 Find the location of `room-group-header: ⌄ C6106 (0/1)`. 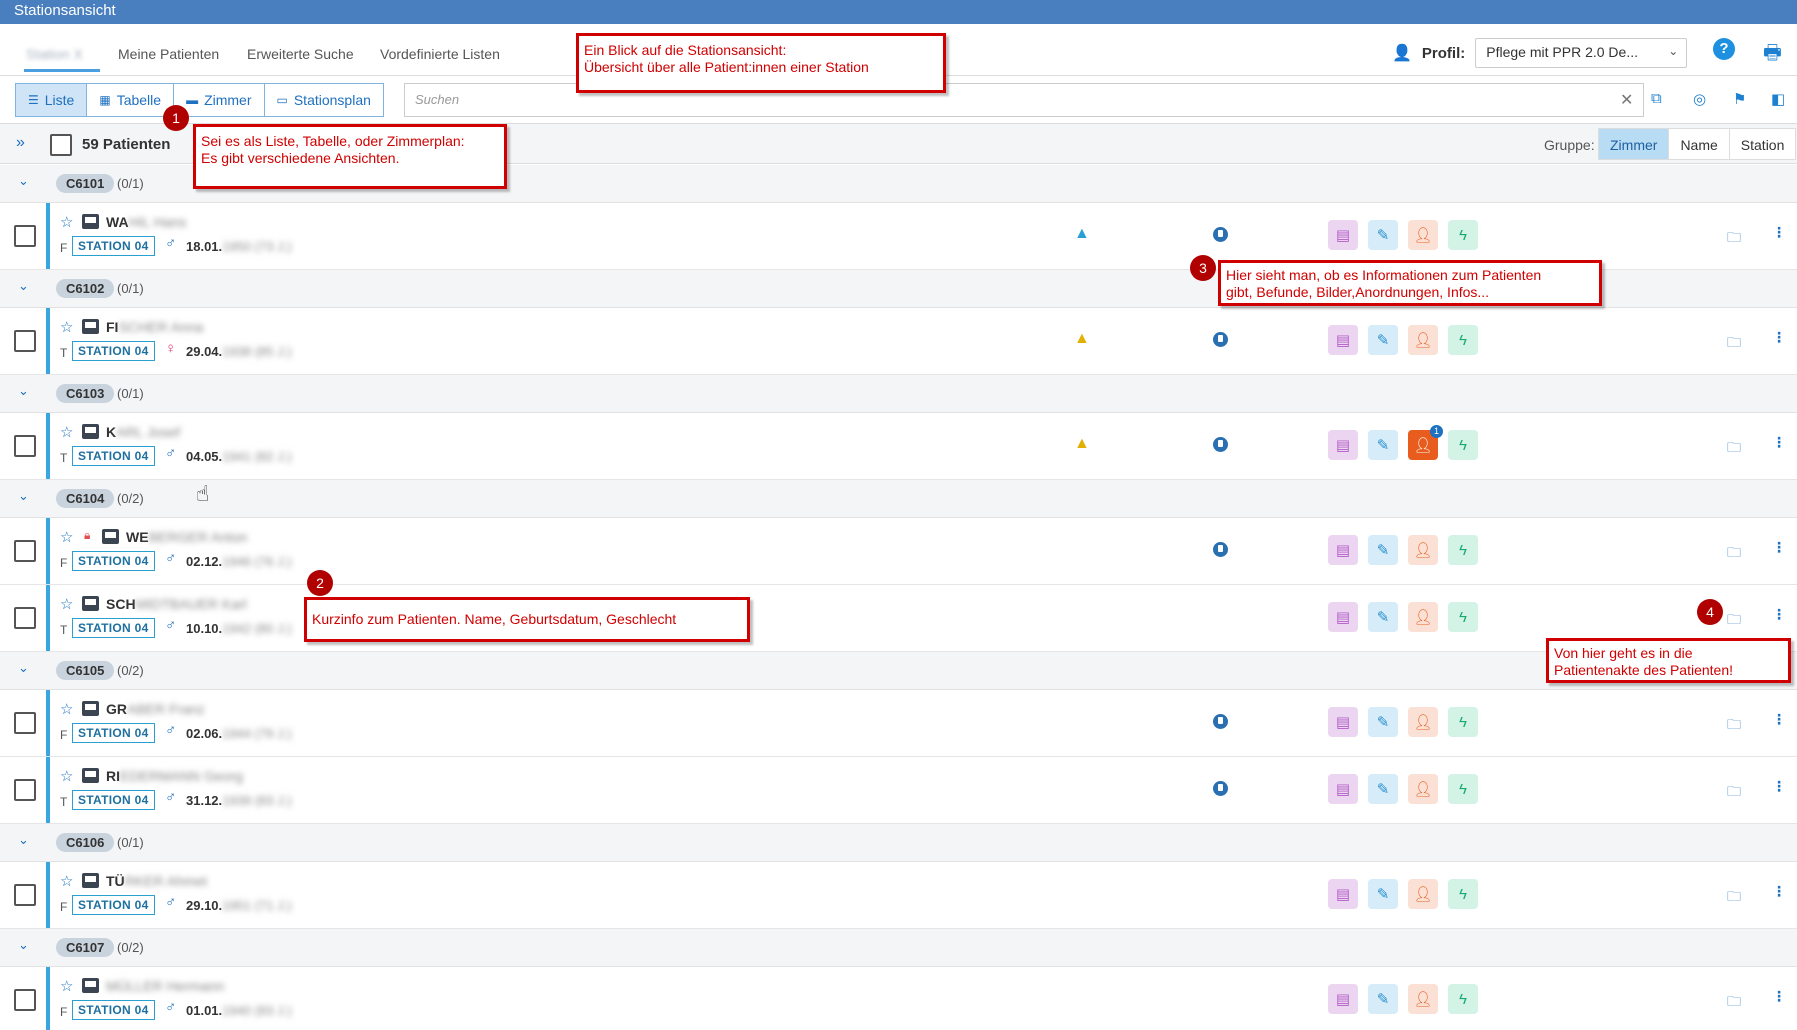

room-group-header: ⌄ C6106 (0/1) is located at coordinates (898, 843).